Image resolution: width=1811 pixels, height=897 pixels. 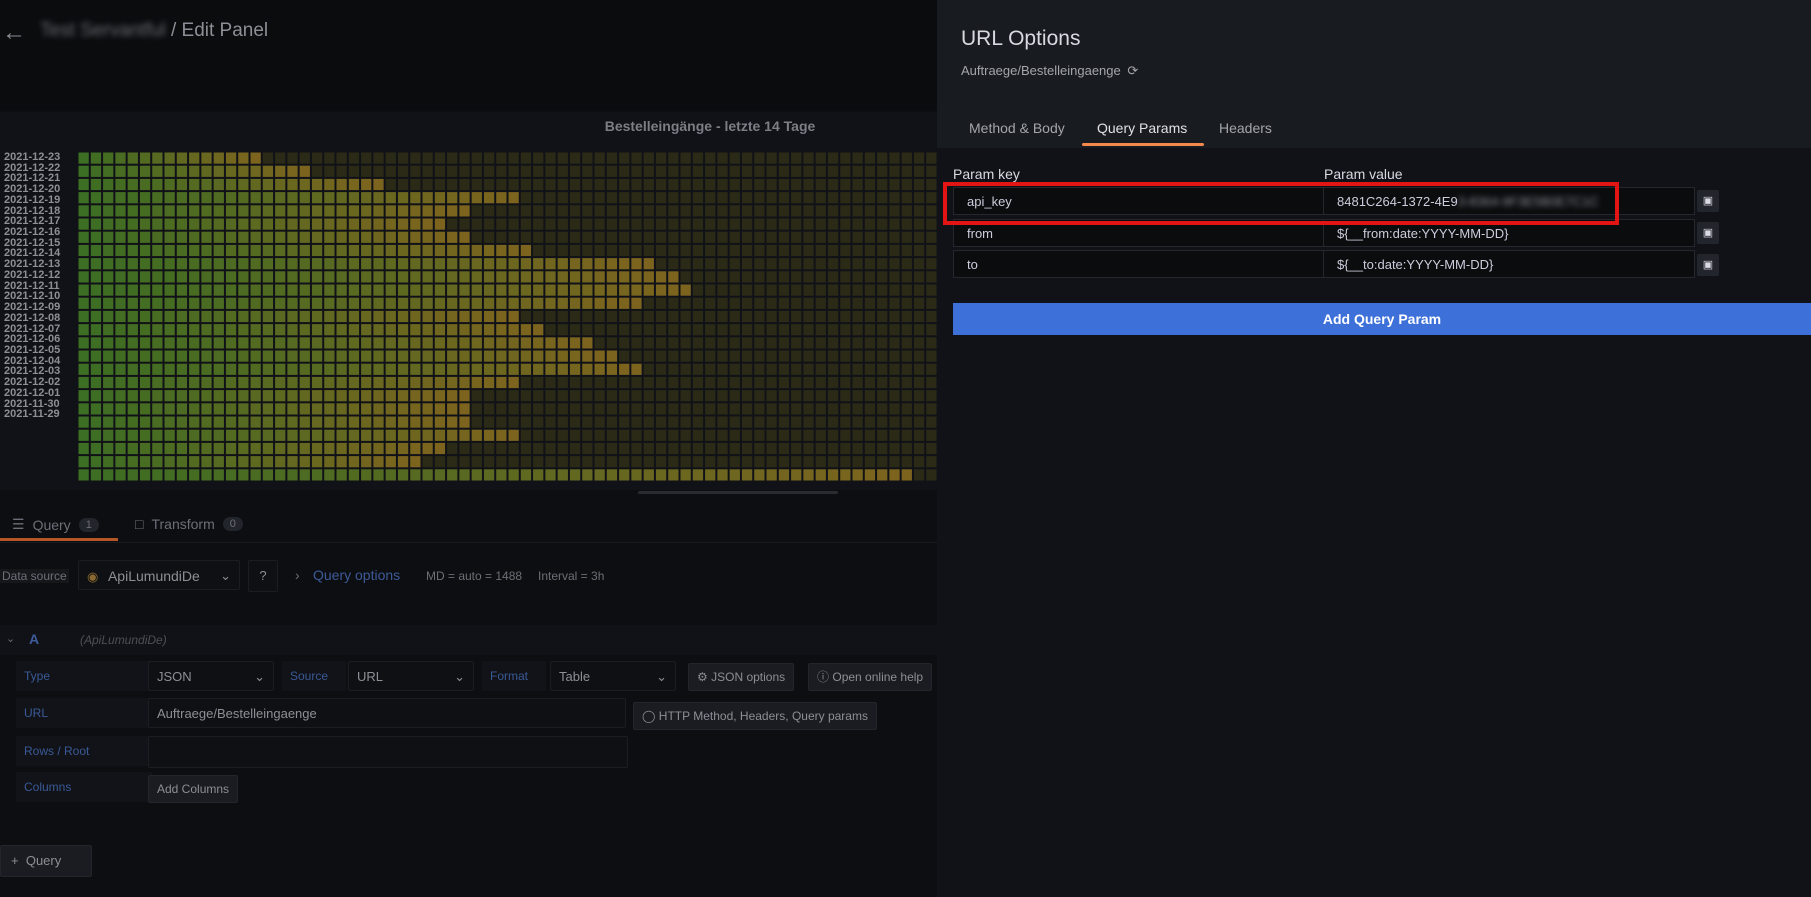 What do you see at coordinates (649, 716) in the screenshot?
I see `shield-icon: ◯` at bounding box center [649, 716].